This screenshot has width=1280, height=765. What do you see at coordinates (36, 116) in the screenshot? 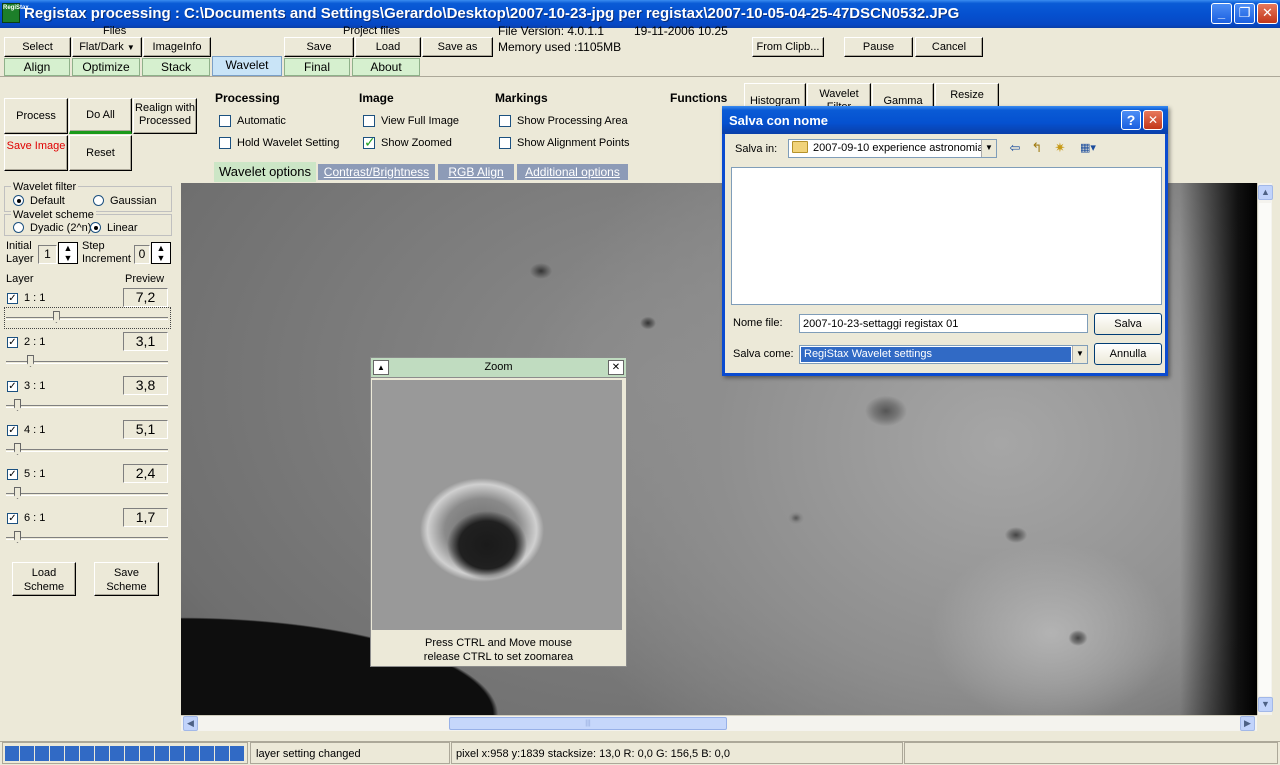
I see `process-button: Process` at bounding box center [36, 116].